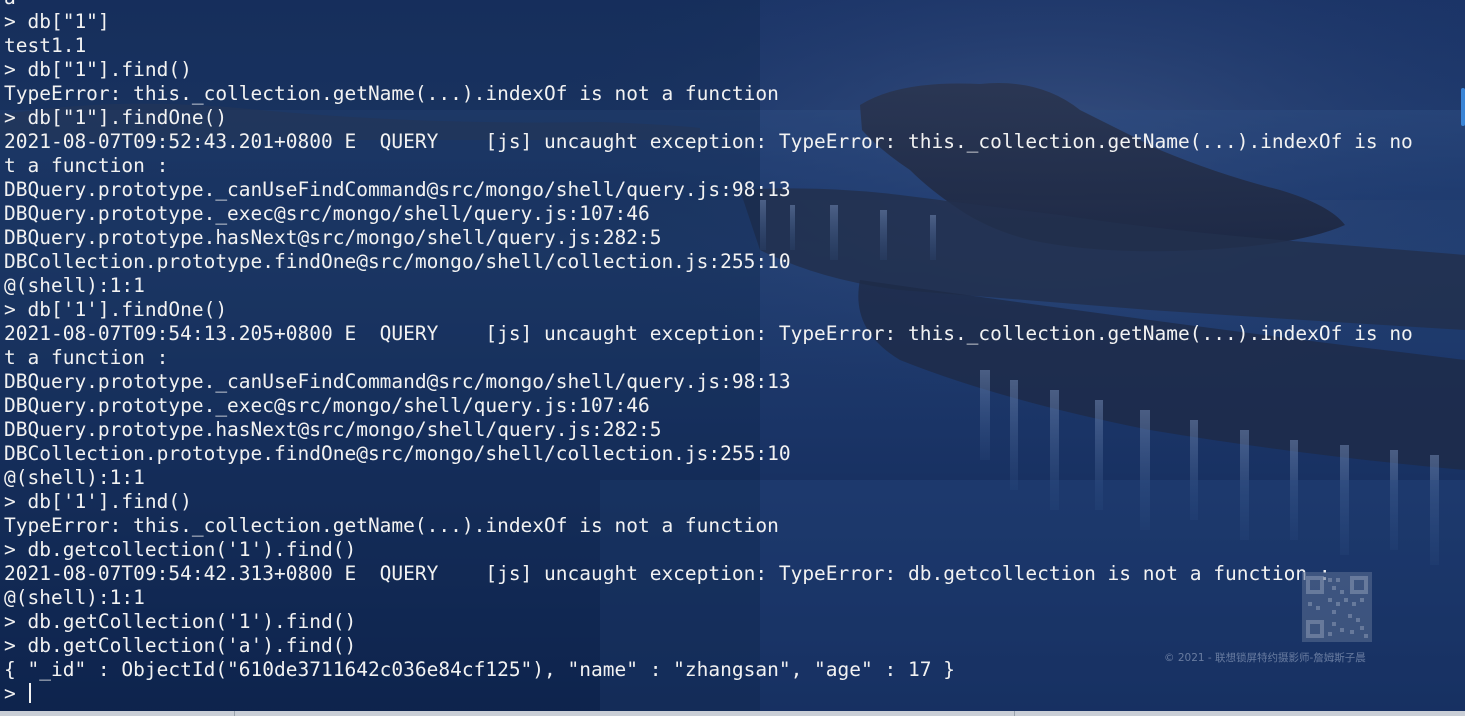  What do you see at coordinates (1463, 107) in the screenshot?
I see `scrollbar-thumb` at bounding box center [1463, 107].